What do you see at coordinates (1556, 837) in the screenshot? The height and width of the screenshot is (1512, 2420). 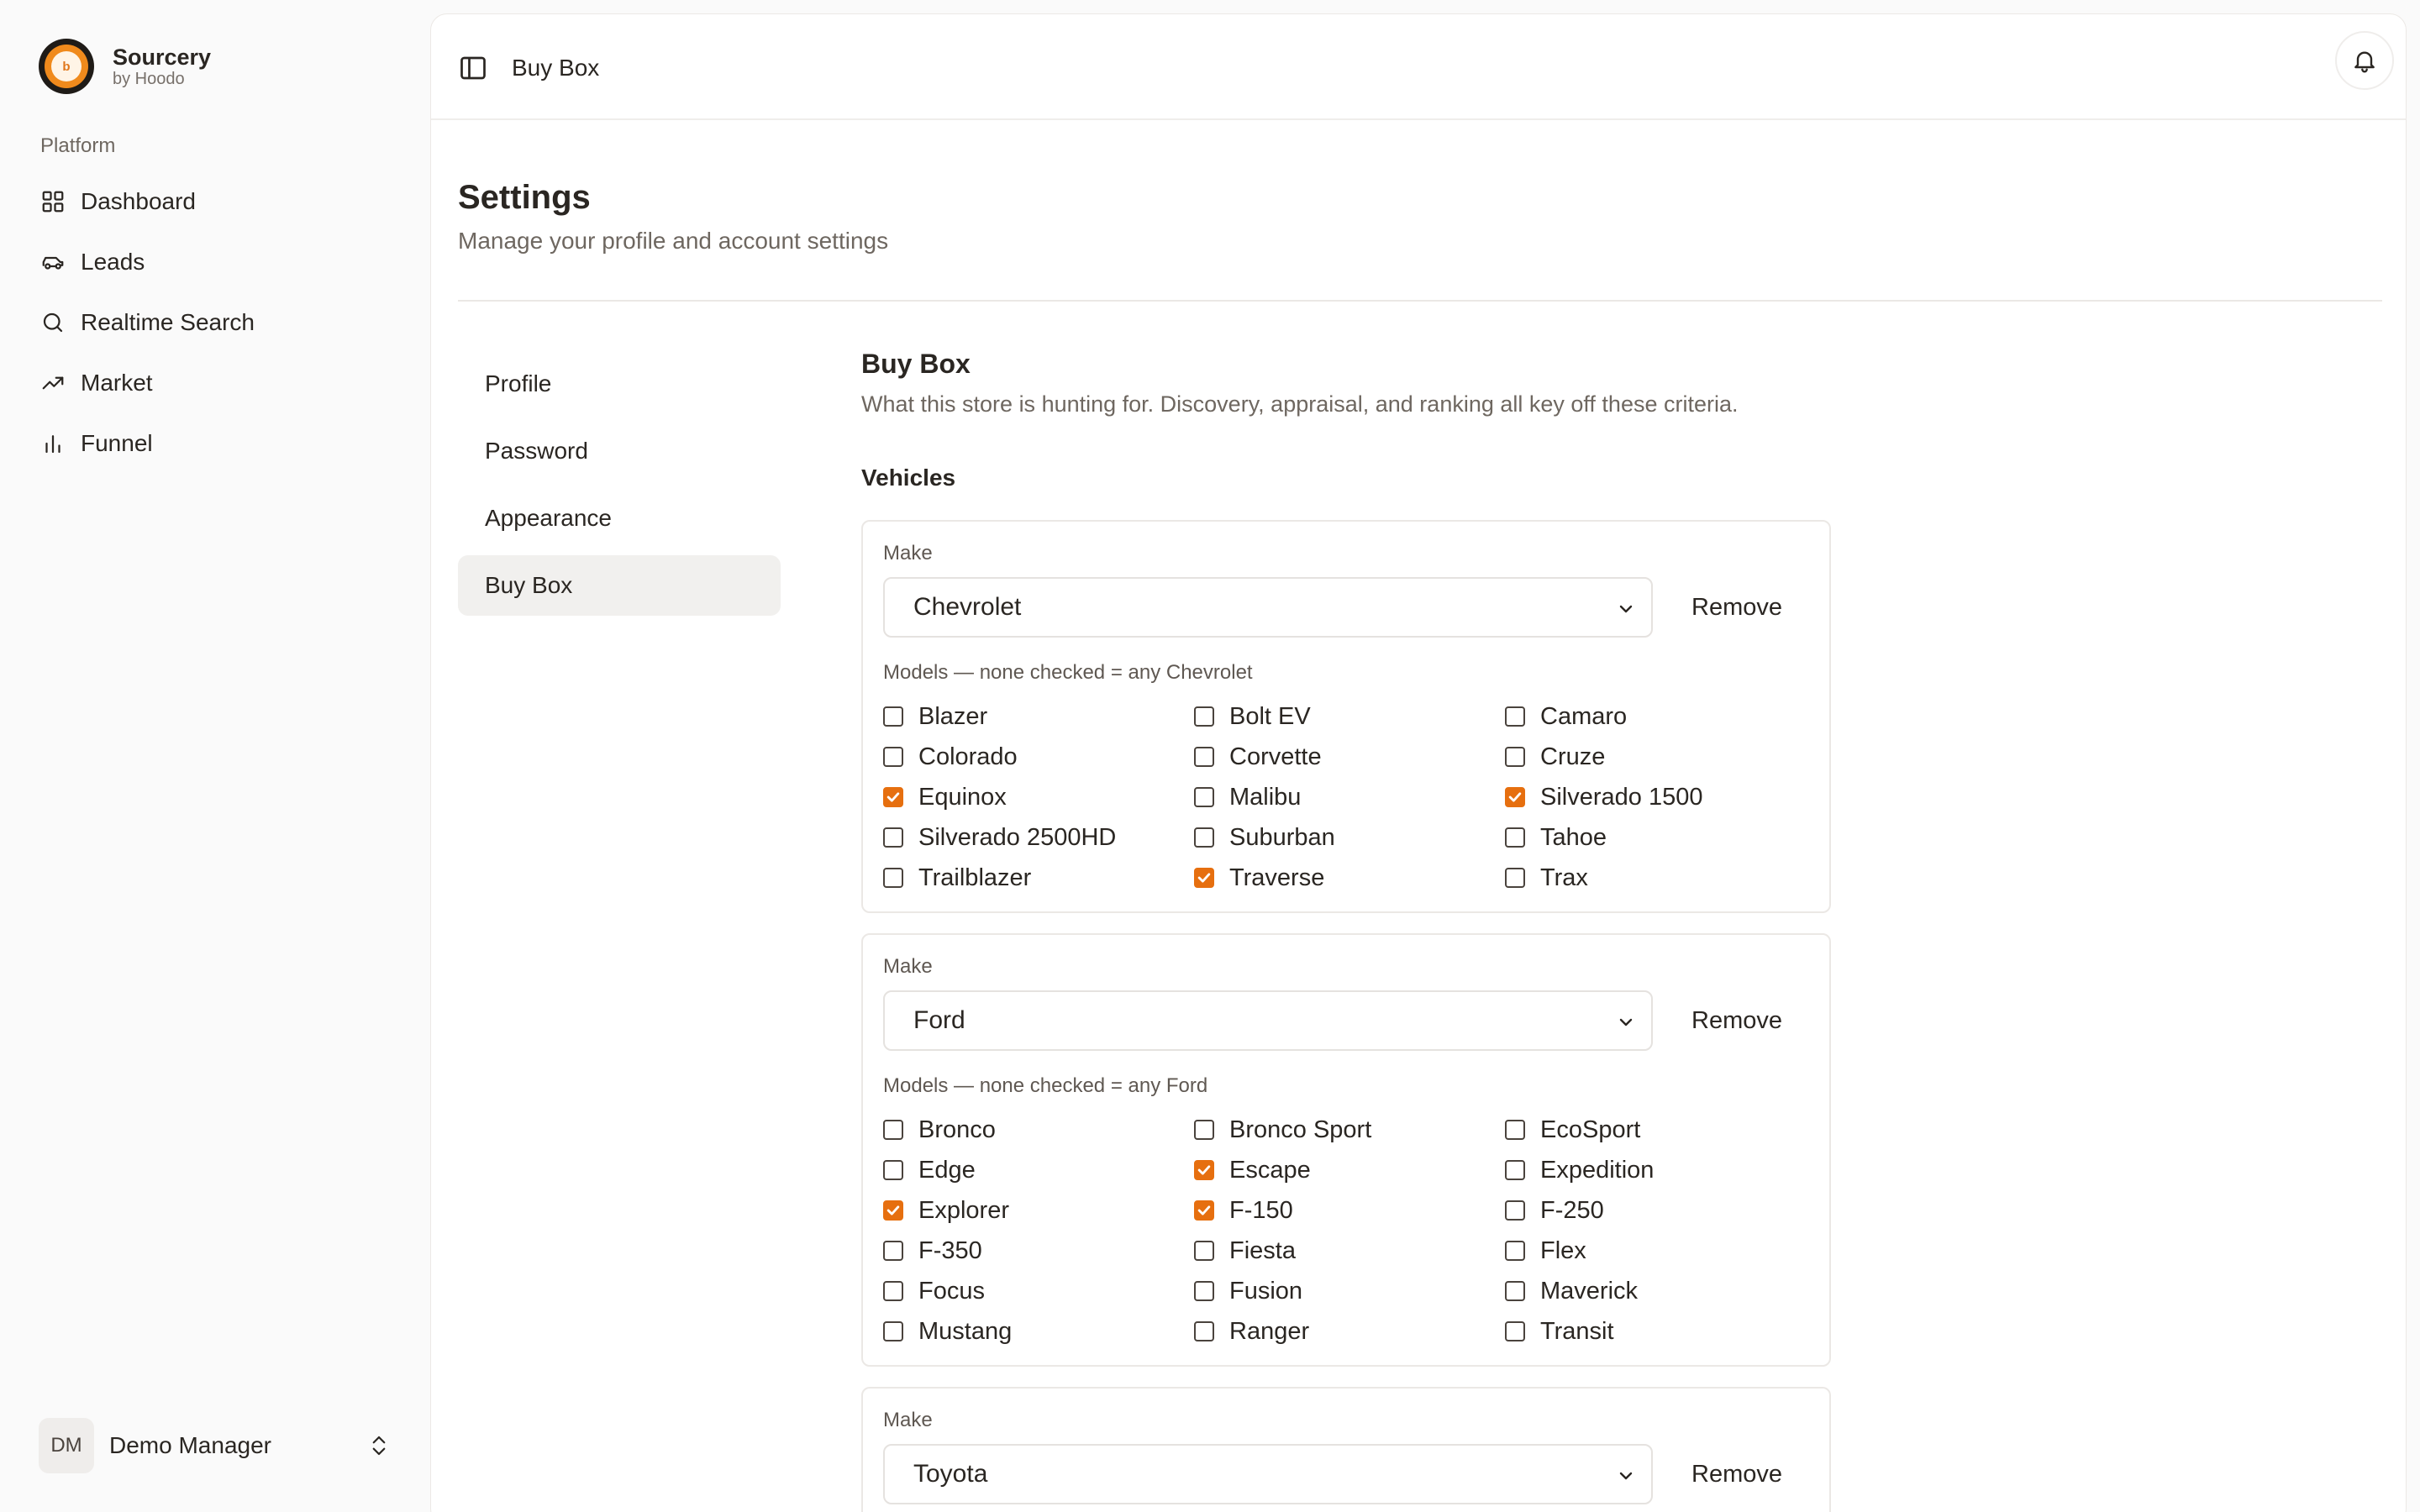 I see `model-checkbox-item: Tahoe` at bounding box center [1556, 837].